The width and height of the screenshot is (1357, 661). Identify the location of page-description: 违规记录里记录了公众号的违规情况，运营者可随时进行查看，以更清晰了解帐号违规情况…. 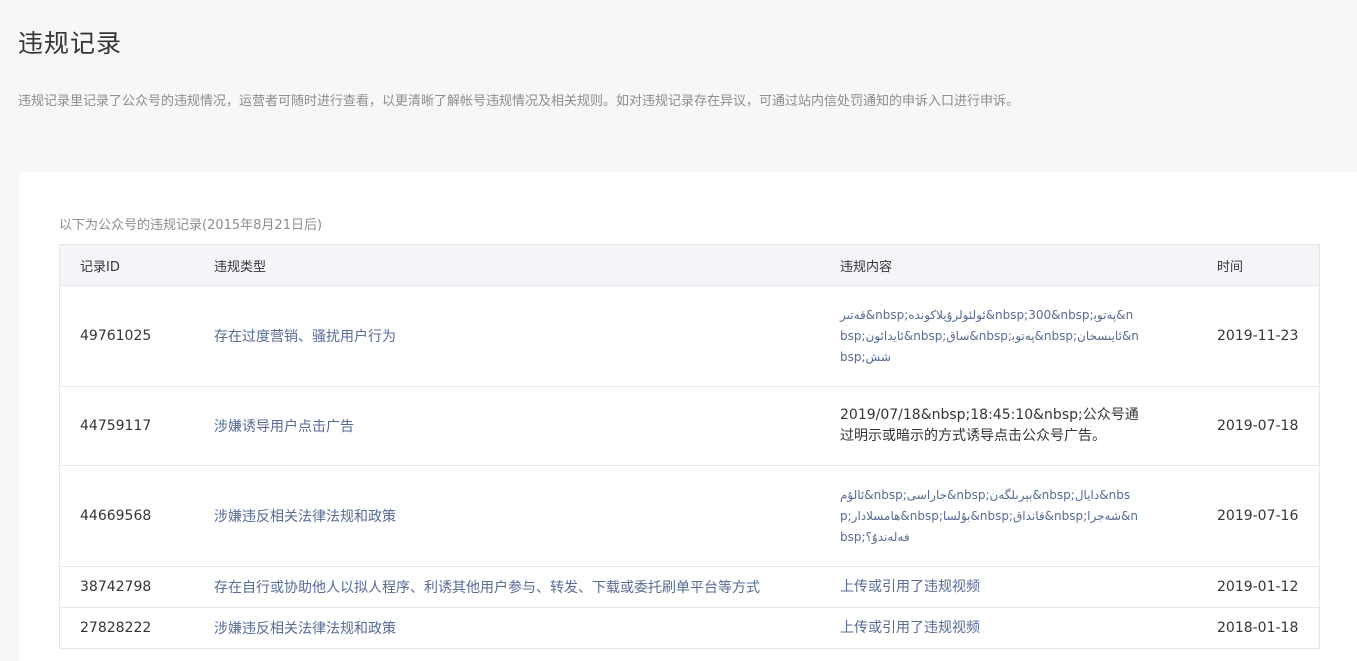
(519, 101).